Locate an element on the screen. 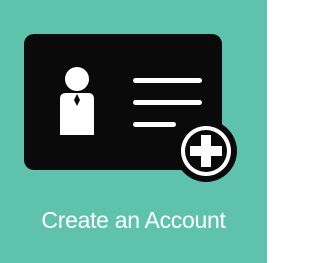 This screenshot has height=263, width=320. plus-circle-icon is located at coordinates (206, 151).